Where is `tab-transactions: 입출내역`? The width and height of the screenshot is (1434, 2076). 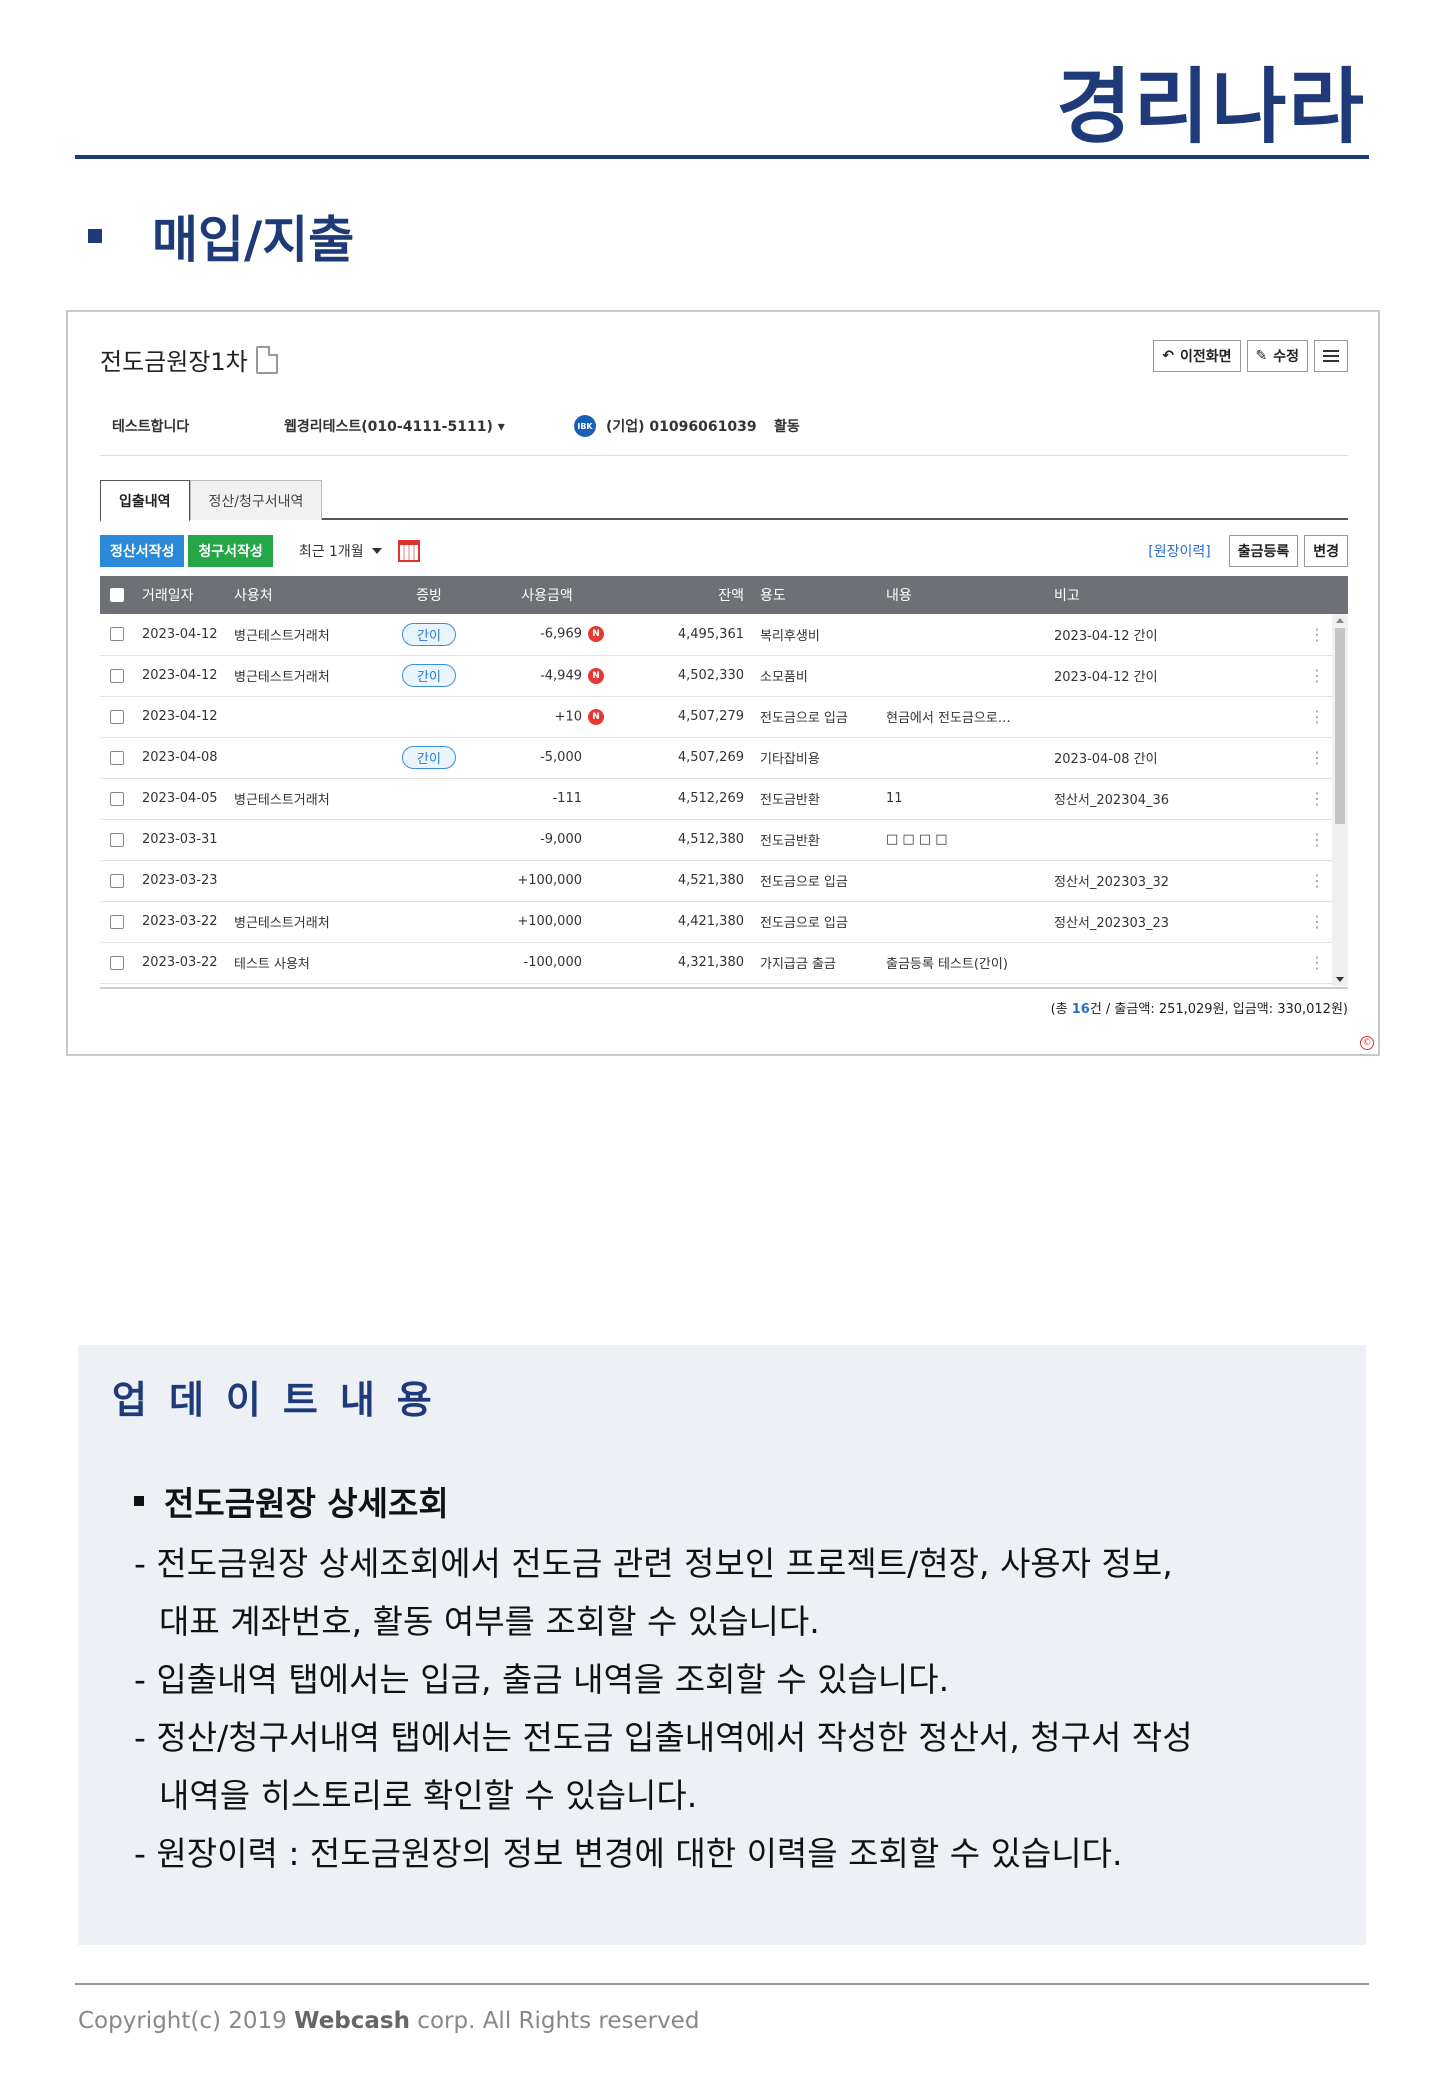 tab-transactions: 입출내역 is located at coordinates (145, 501).